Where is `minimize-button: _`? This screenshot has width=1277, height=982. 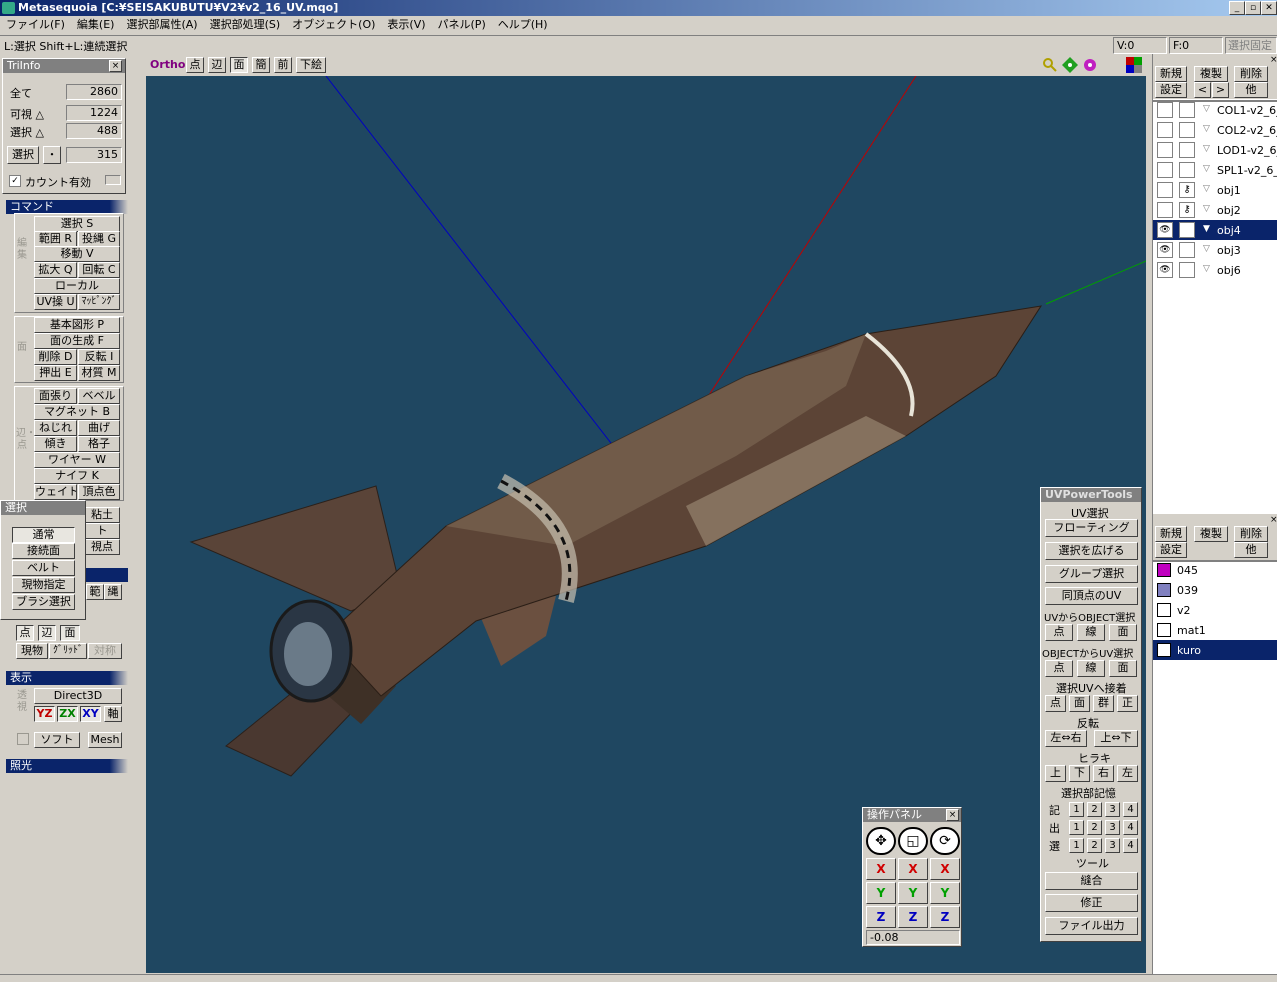 minimize-button: _ is located at coordinates (1237, 8).